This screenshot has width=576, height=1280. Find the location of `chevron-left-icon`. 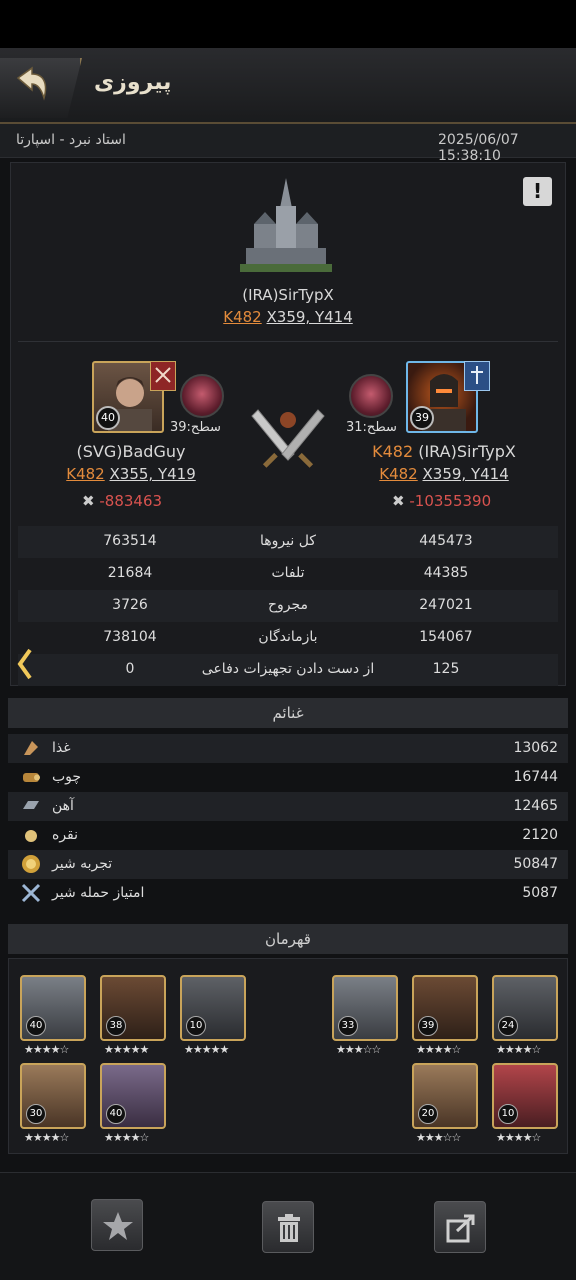

chevron-left-icon is located at coordinates (25, 664).